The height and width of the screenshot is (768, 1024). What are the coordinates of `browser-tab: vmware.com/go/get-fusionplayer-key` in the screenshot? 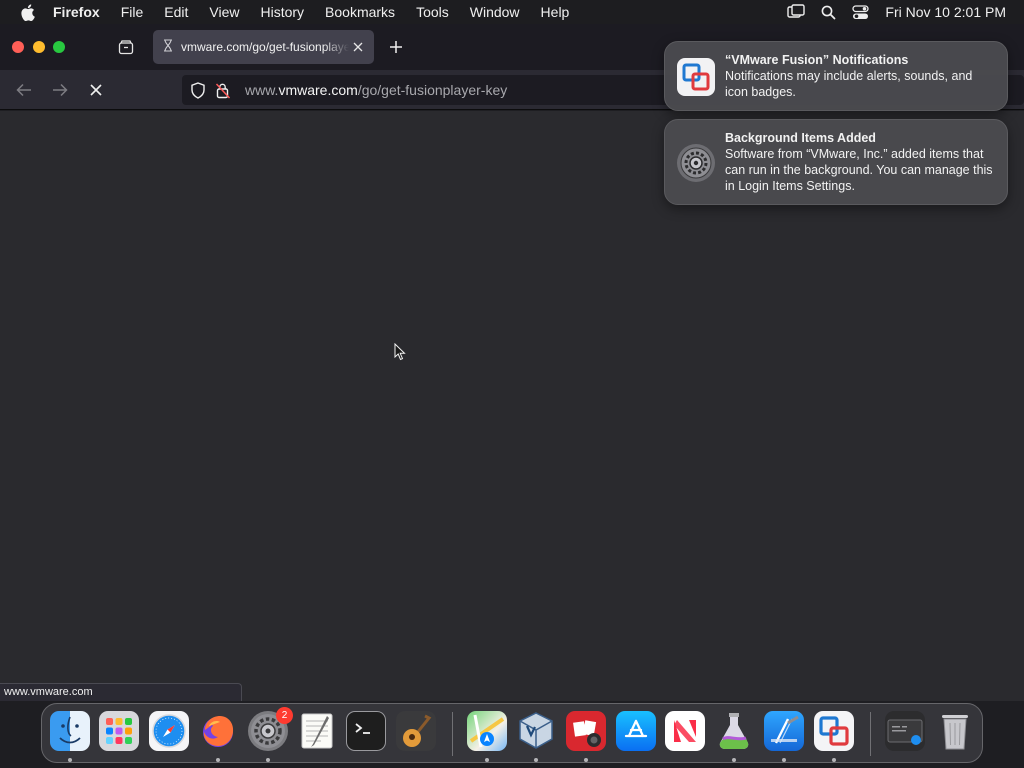 It's located at (263, 47).